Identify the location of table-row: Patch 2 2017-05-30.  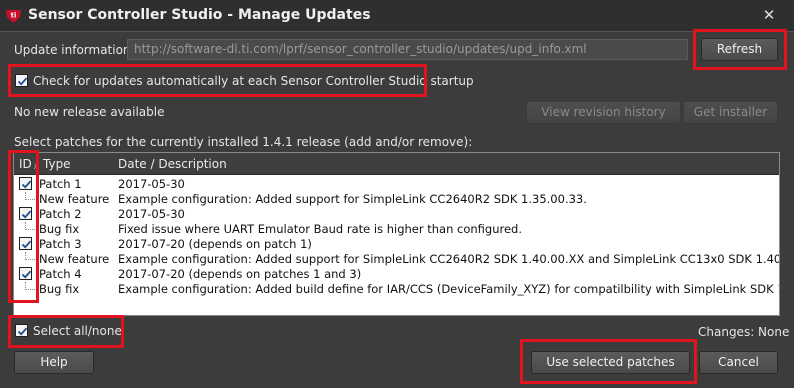
(396, 213).